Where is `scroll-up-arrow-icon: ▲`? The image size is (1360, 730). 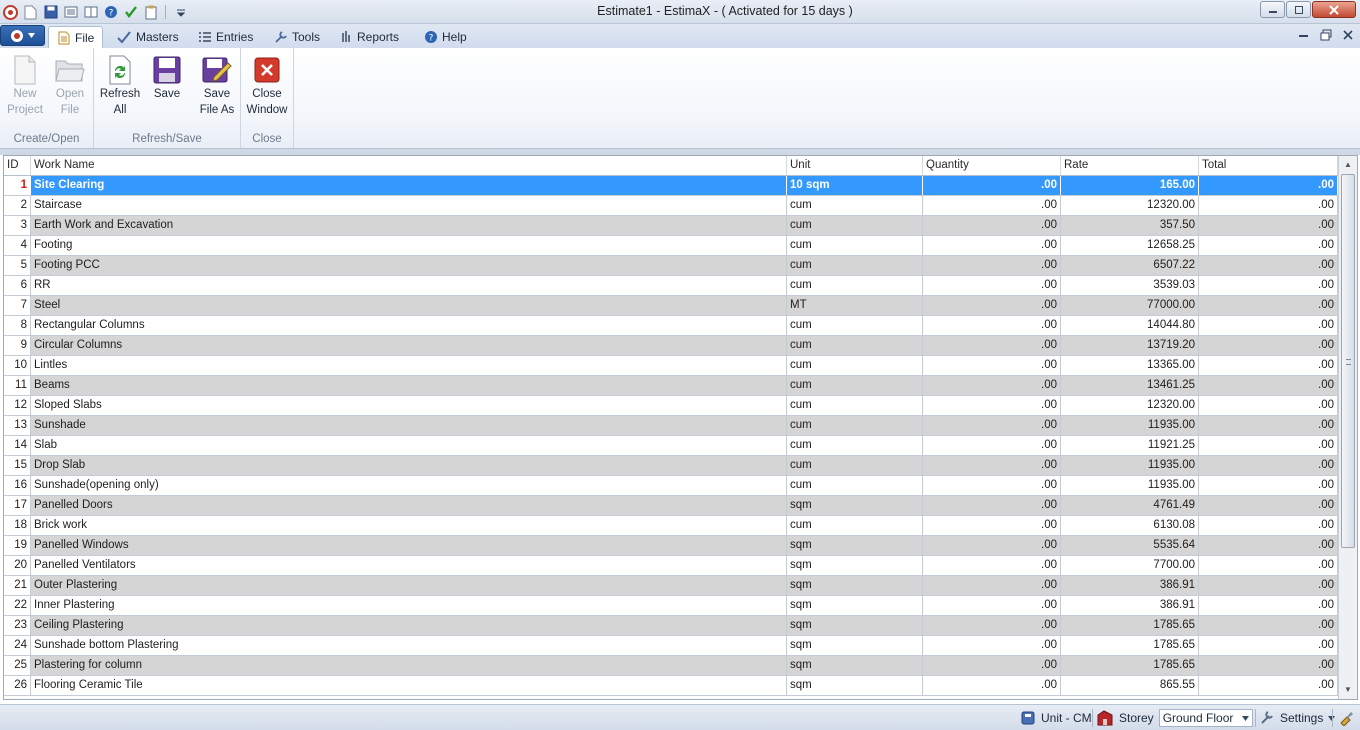
scroll-up-arrow-icon: ▲ is located at coordinates (1348, 164).